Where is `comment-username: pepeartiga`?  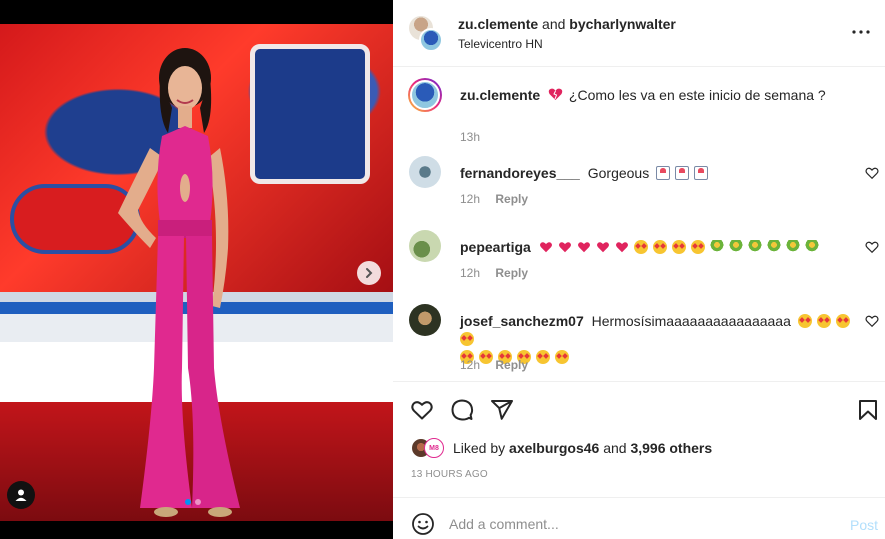 comment-username: pepeartiga is located at coordinates (495, 247).